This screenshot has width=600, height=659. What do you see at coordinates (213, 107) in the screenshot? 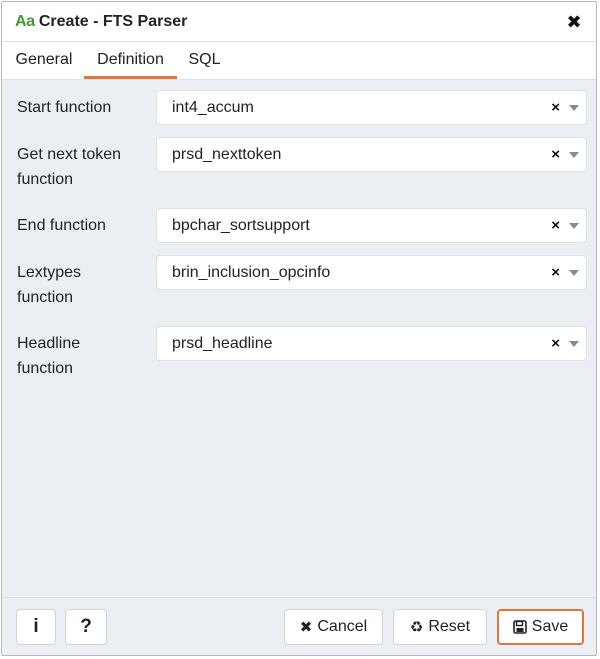
I see `start-function-value: int4_accum` at bounding box center [213, 107].